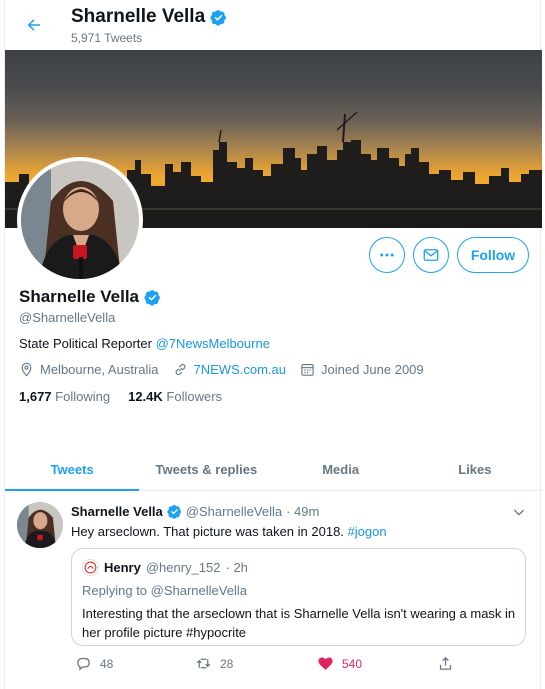 Image resolution: width=545 pixels, height=689 pixels. I want to click on profile-tabs: Tweets Tweets & replies Media Likes, so click(273, 470).